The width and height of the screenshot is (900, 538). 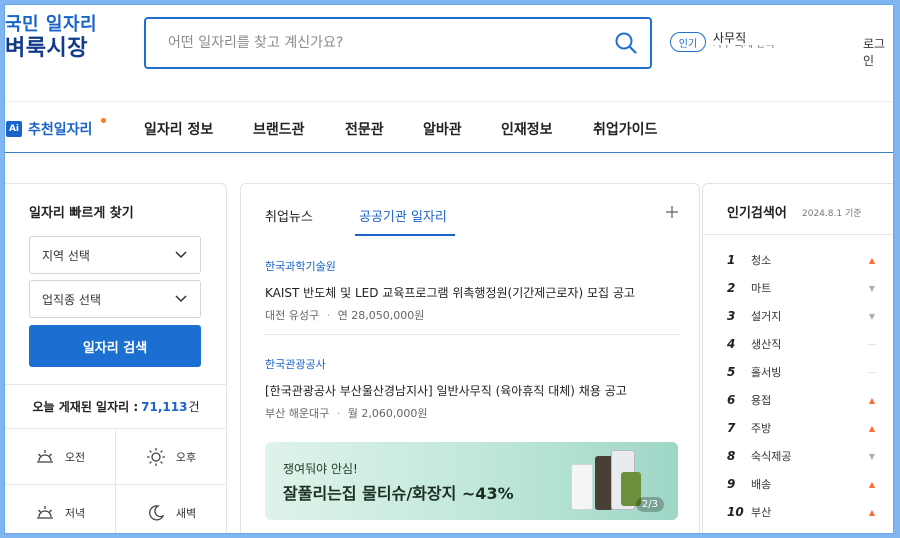 What do you see at coordinates (44, 512) in the screenshot?
I see `sunset-icon` at bounding box center [44, 512].